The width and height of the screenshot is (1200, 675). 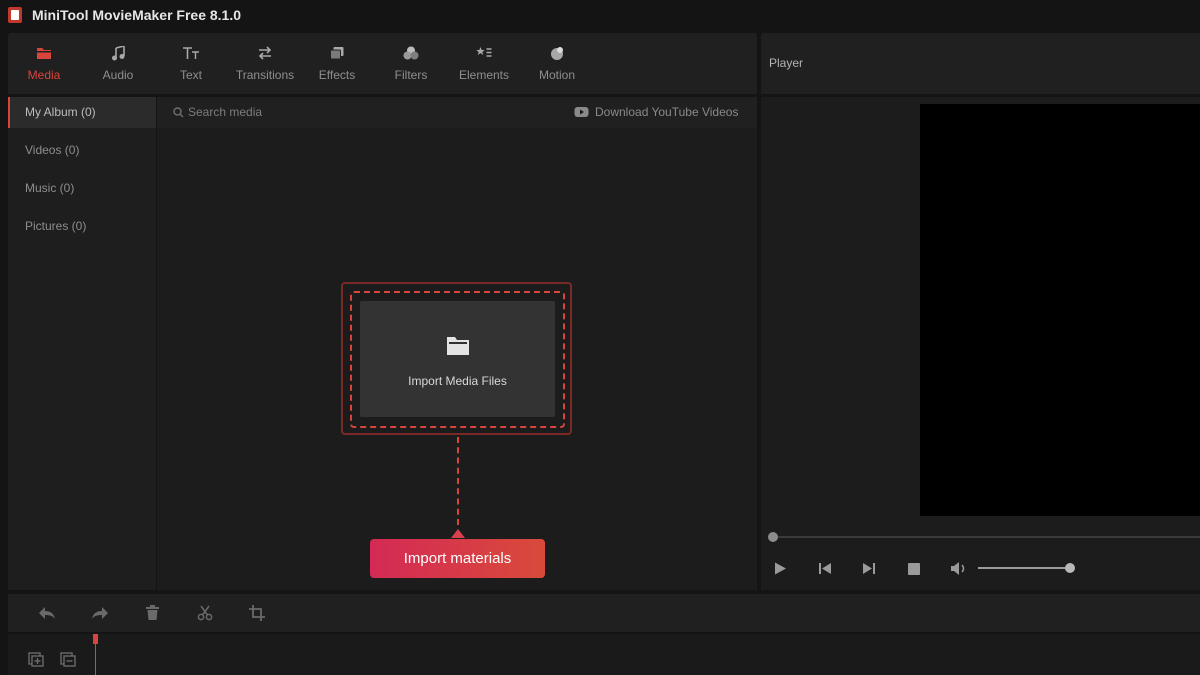 What do you see at coordinates (1060, 310) in the screenshot?
I see `video-preview` at bounding box center [1060, 310].